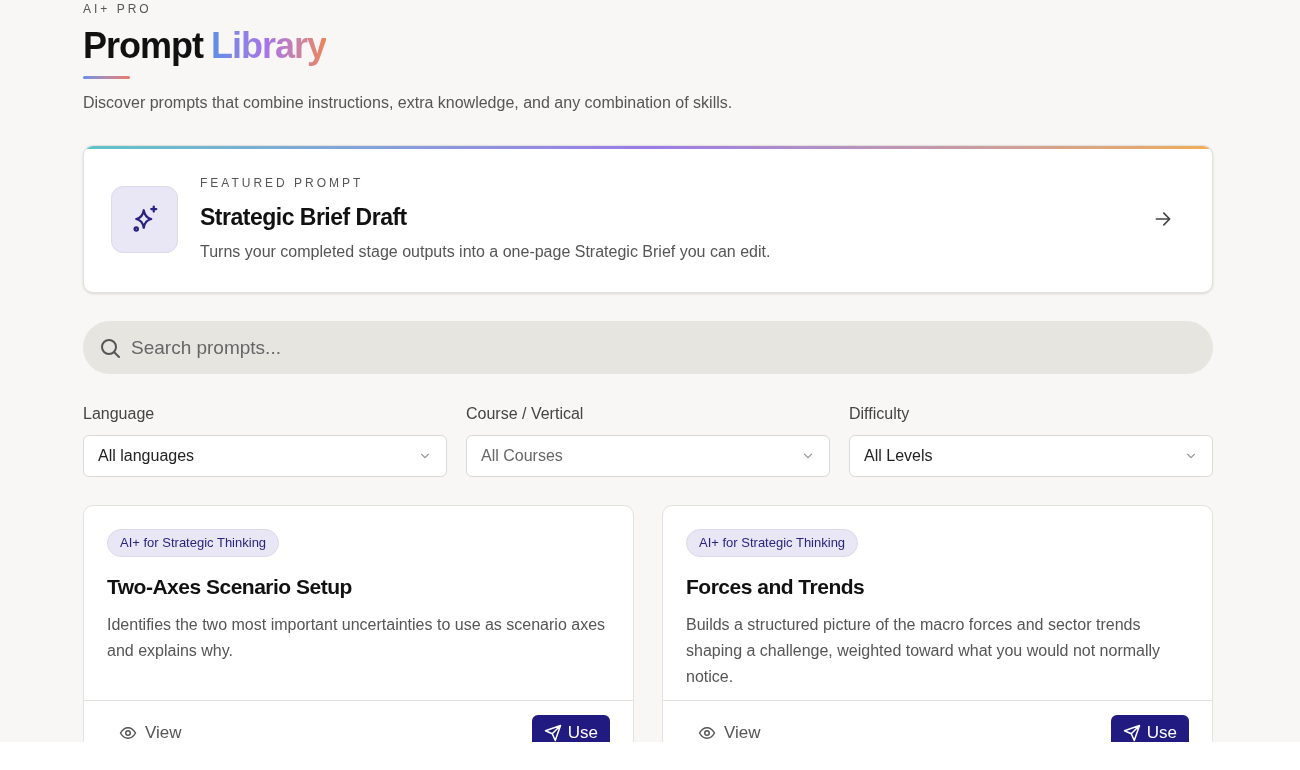 This screenshot has height=770, width=1300. I want to click on featured-title: Strategic Brief Draft, so click(304, 217).